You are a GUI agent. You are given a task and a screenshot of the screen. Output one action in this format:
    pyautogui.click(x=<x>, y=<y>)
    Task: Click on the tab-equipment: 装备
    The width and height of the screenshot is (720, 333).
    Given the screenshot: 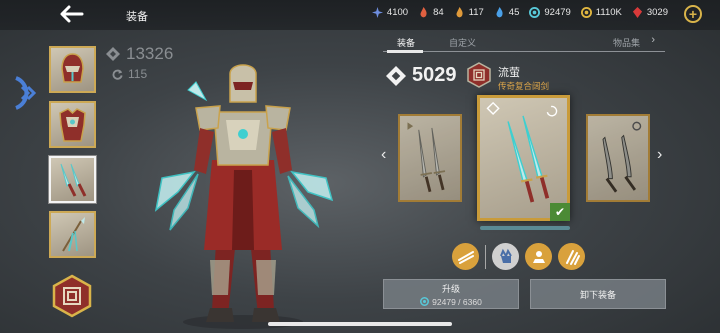 What is the action you would take?
    pyautogui.click(x=406, y=42)
    